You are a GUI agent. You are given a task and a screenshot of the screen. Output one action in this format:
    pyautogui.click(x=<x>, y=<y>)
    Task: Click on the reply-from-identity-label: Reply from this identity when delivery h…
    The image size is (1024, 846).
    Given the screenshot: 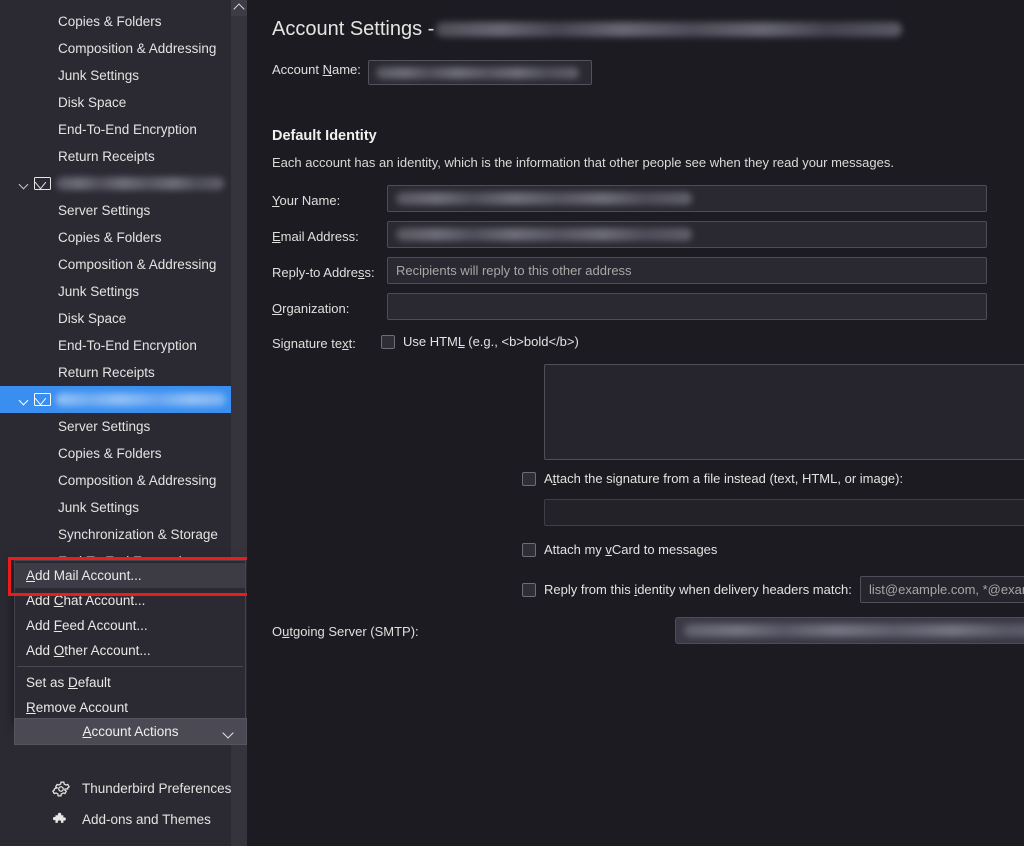 What is the action you would take?
    pyautogui.click(x=698, y=589)
    